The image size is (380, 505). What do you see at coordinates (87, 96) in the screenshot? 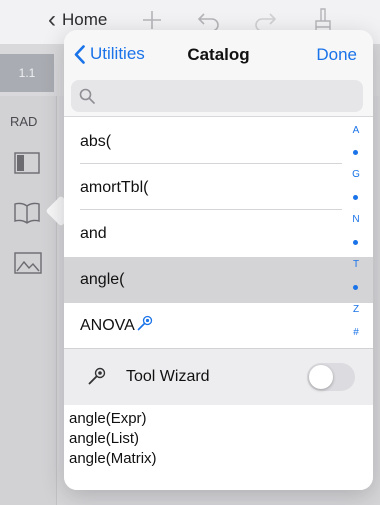
I see `search-icon` at bounding box center [87, 96].